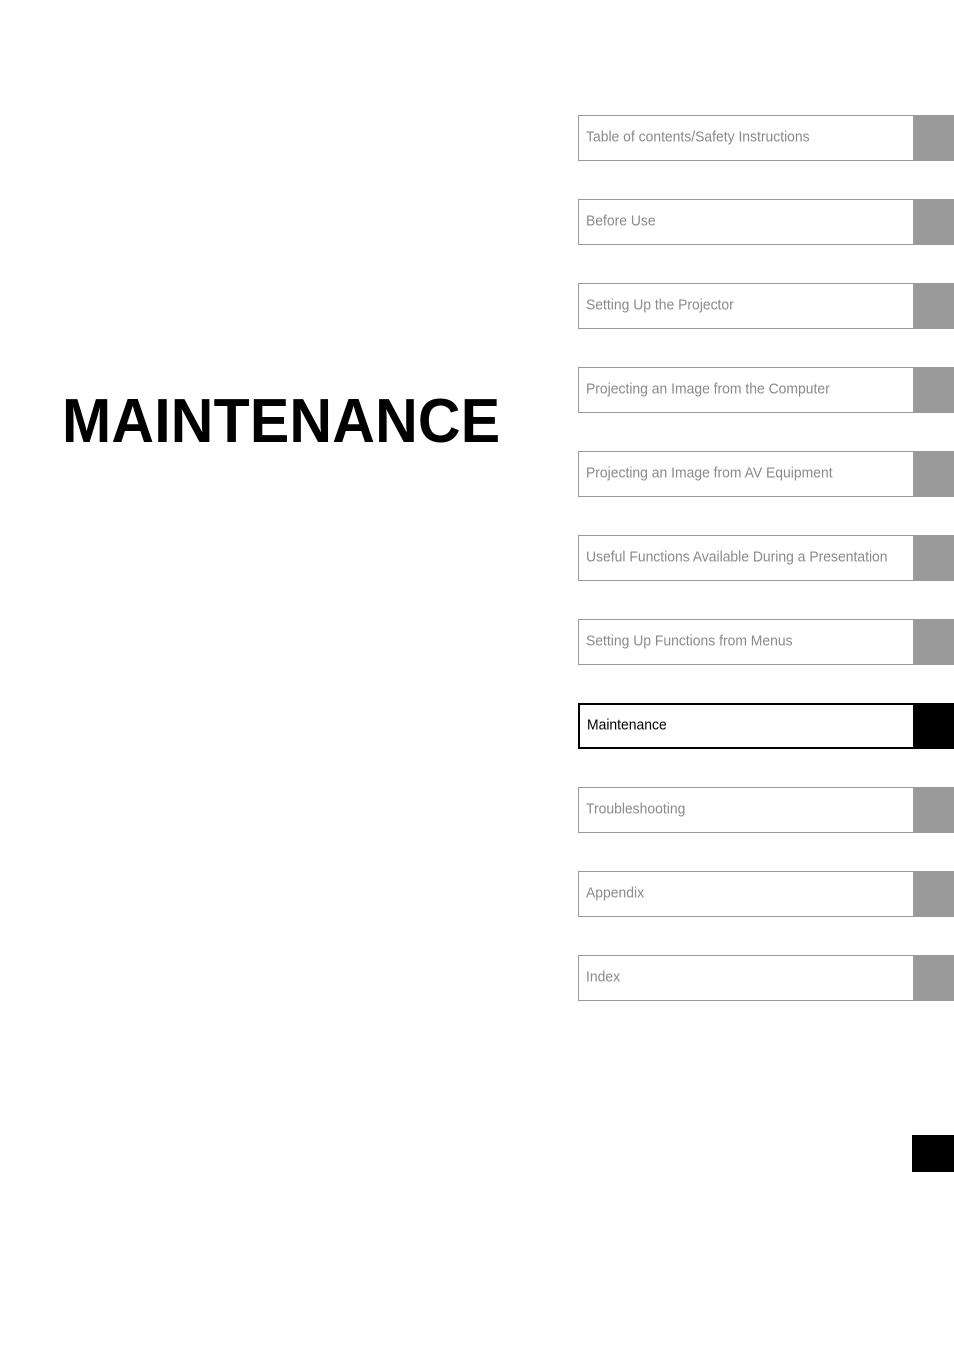 This screenshot has width=954, height=1352. Describe the element at coordinates (698, 137) in the screenshot. I see `chapter-nav-label: Table of contents/Safety Instructions` at that location.